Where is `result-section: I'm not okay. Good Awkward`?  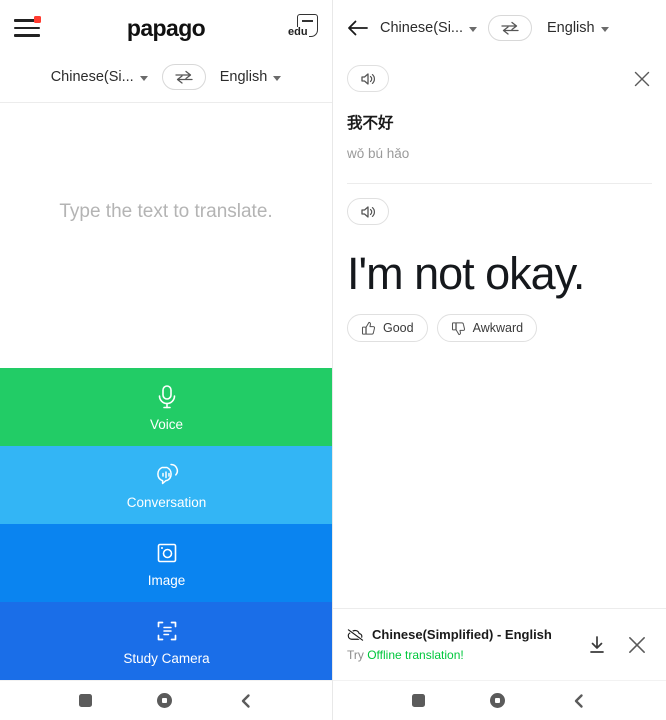 result-section: I'm not okay. Good Awkward is located at coordinates (499, 263).